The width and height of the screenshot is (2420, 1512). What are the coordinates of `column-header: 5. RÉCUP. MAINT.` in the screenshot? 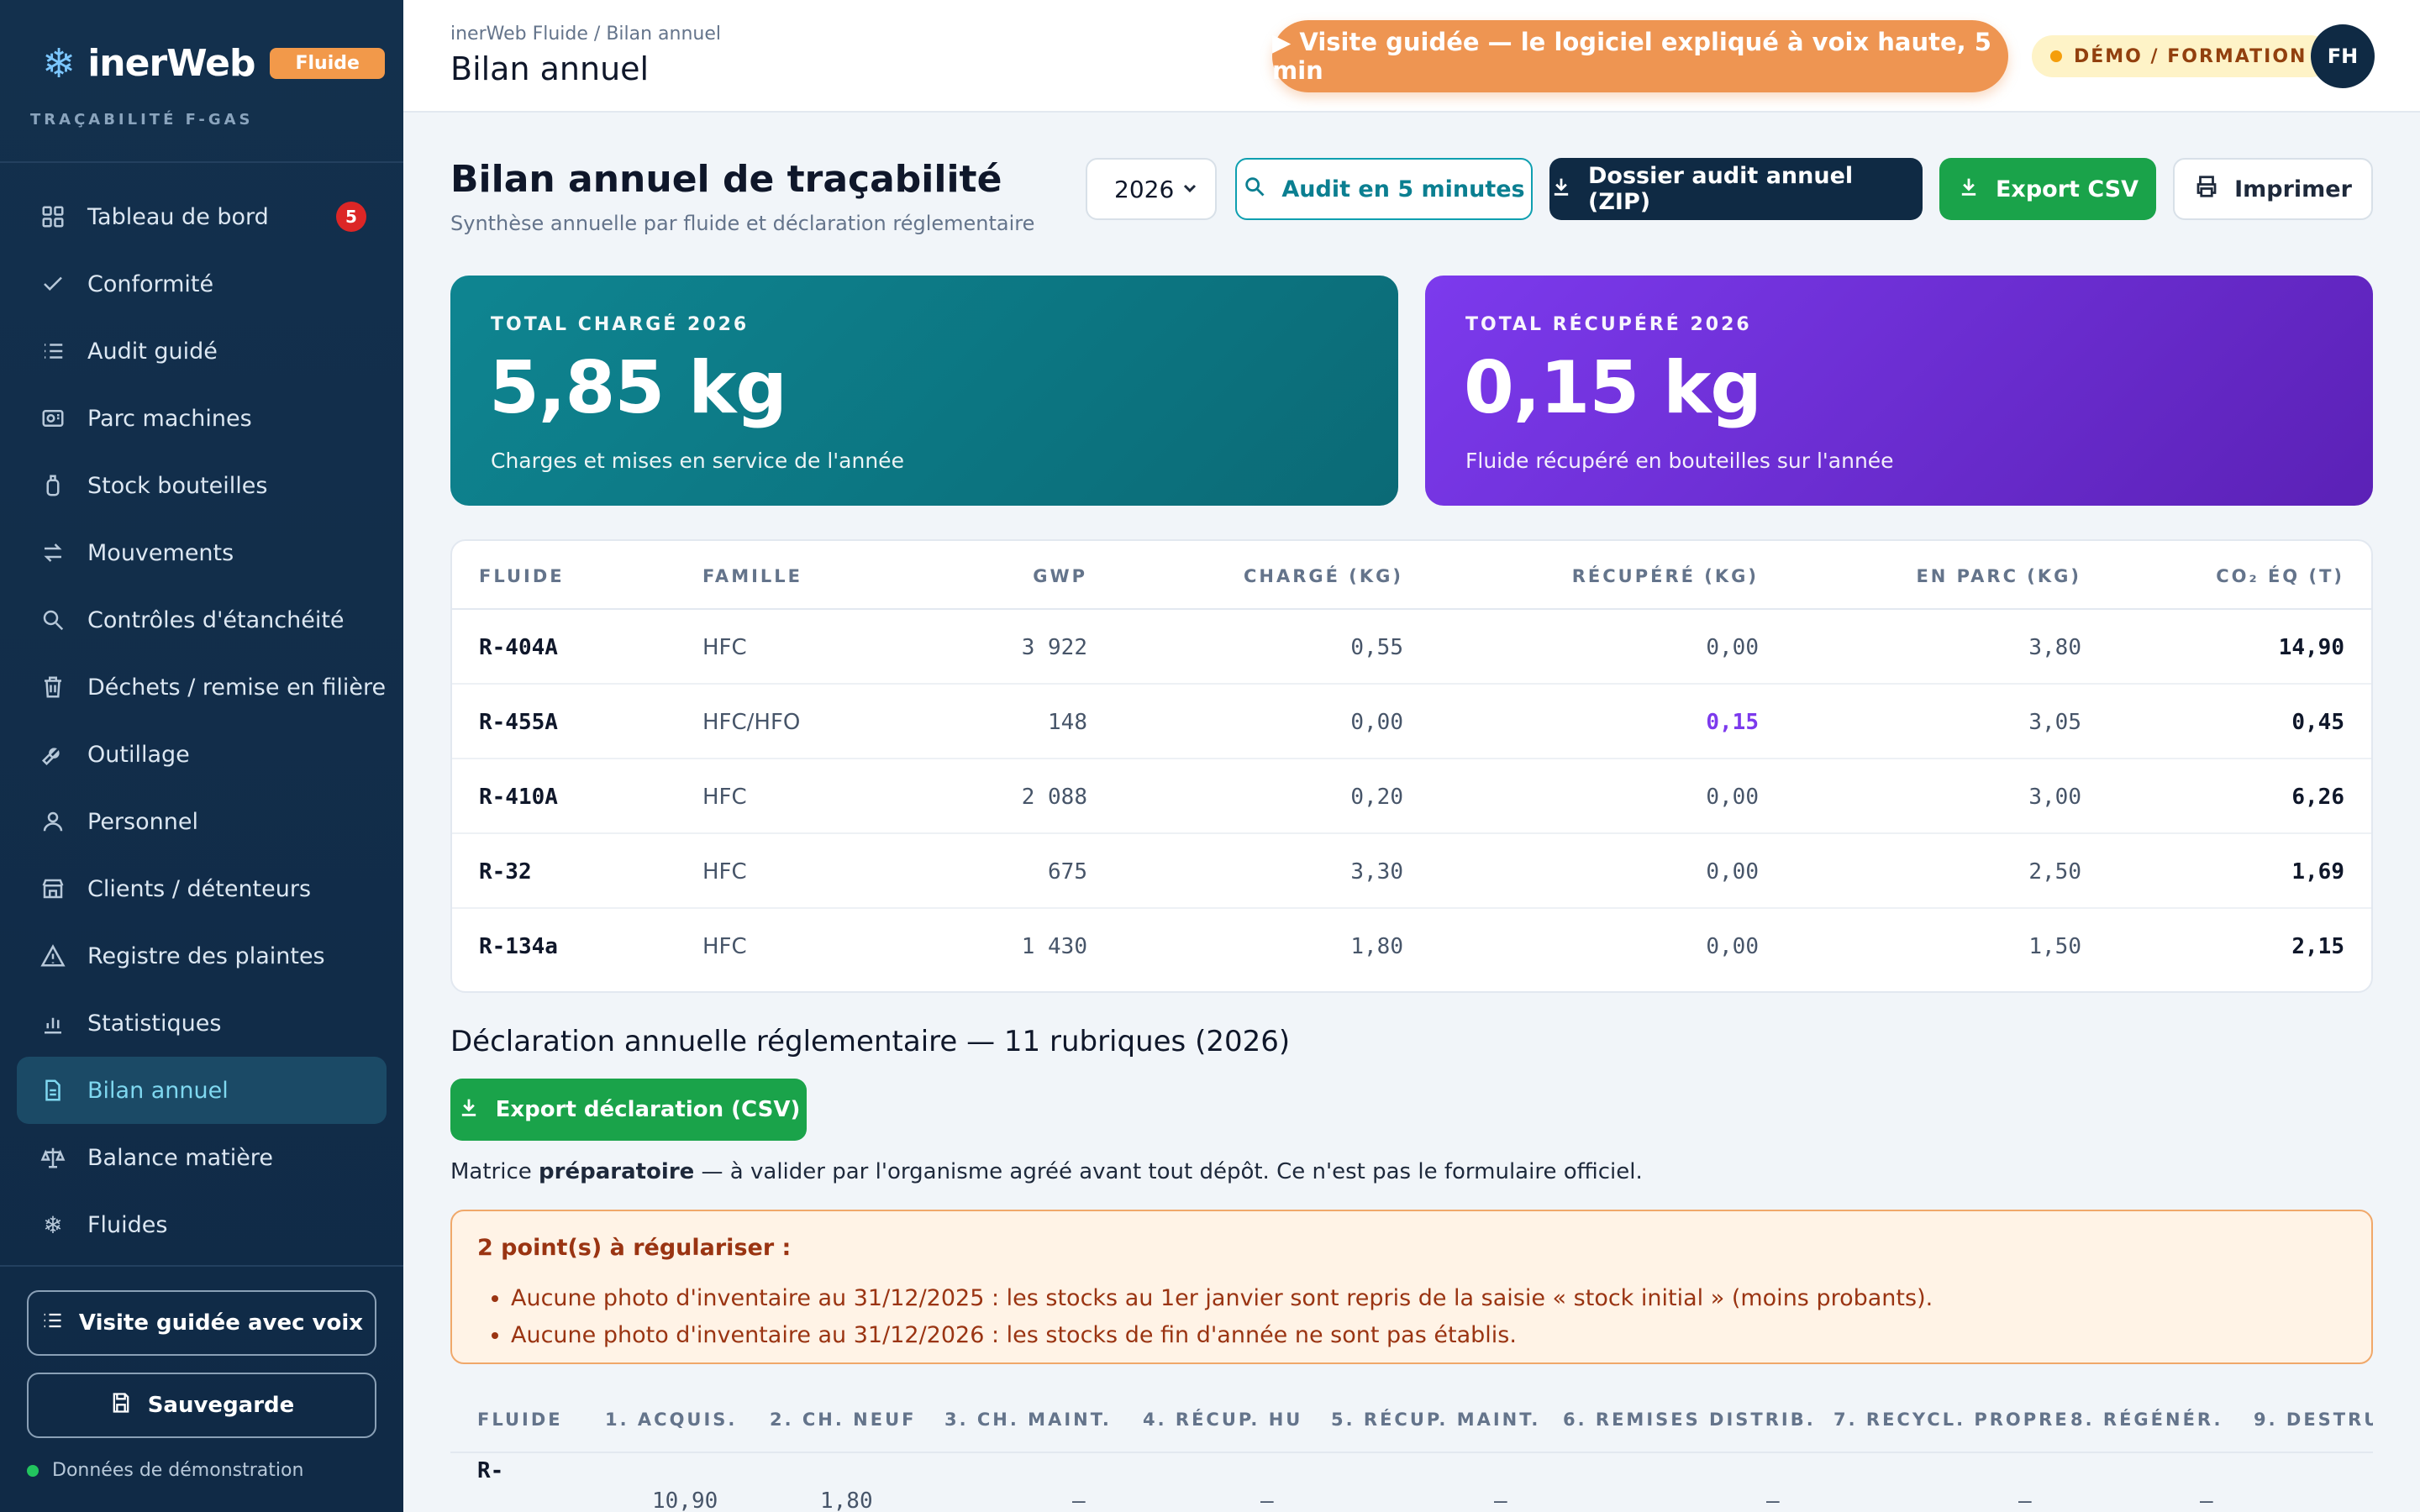 It's located at (1436, 1420).